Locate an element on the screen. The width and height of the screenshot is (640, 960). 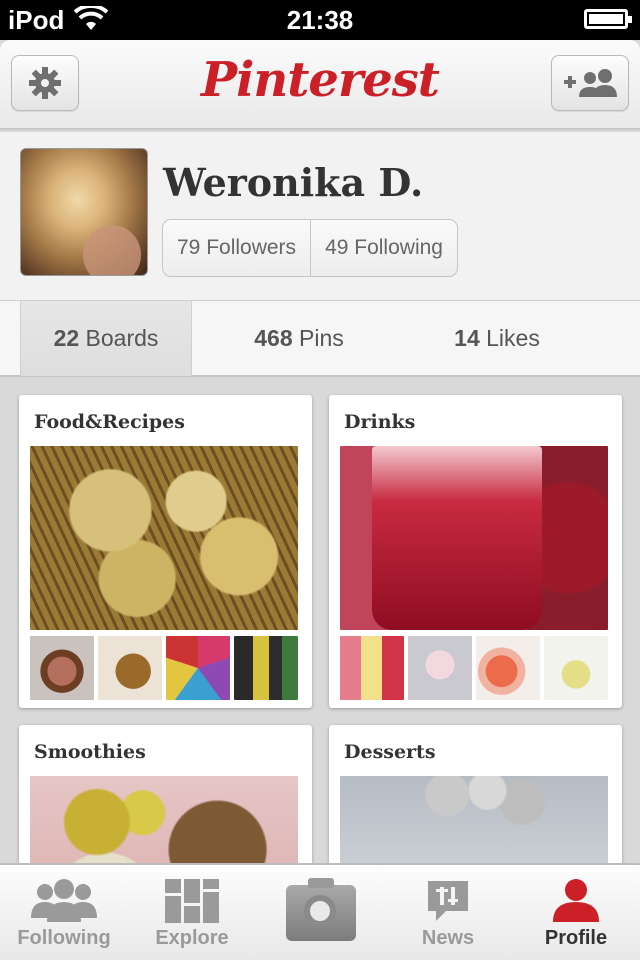
following-button: 49 Following is located at coordinates (383, 248).